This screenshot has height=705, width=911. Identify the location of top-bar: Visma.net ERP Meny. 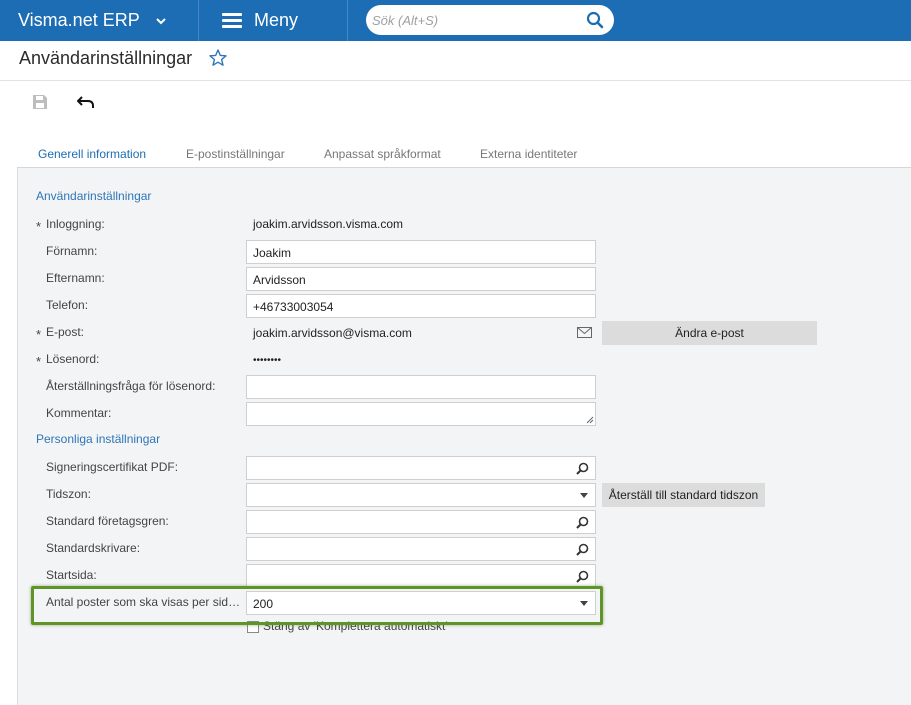
(455, 20).